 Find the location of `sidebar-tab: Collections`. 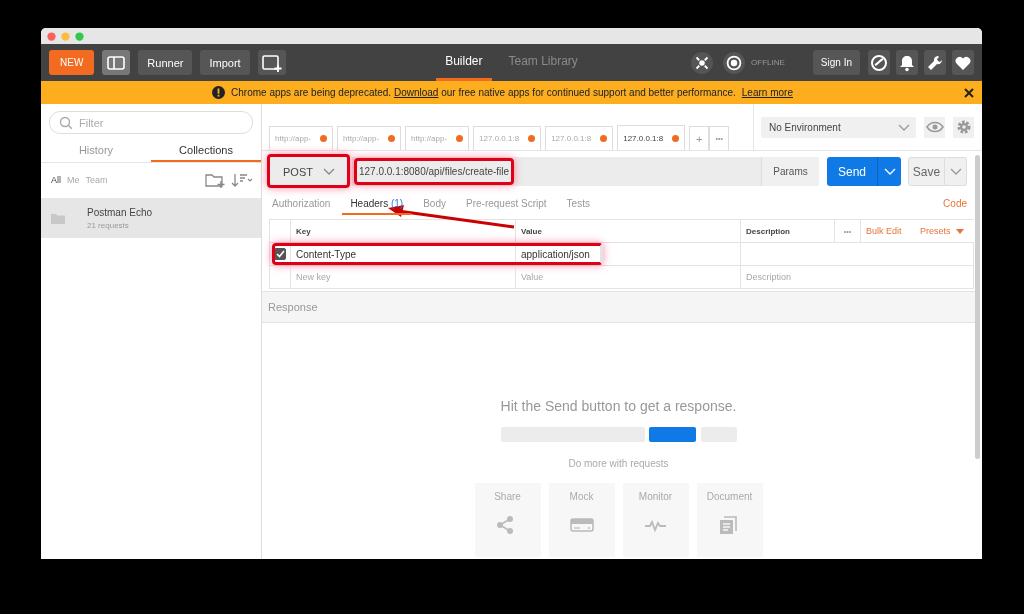

sidebar-tab: Collections is located at coordinates (206, 150).